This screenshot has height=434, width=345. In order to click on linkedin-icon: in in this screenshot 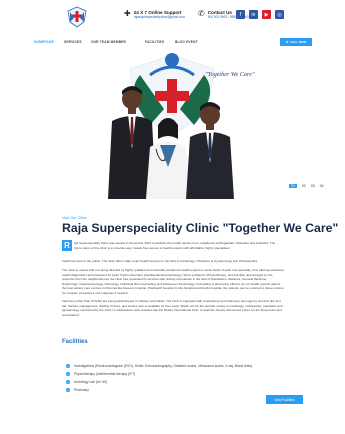, I will do `click(253, 14)`.